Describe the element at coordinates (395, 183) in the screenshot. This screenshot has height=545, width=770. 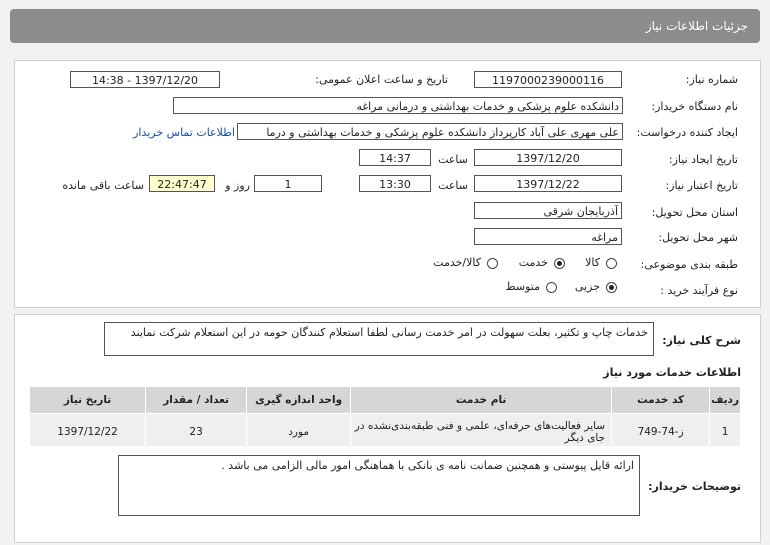
I see `validity-time-field: 13:30` at that location.